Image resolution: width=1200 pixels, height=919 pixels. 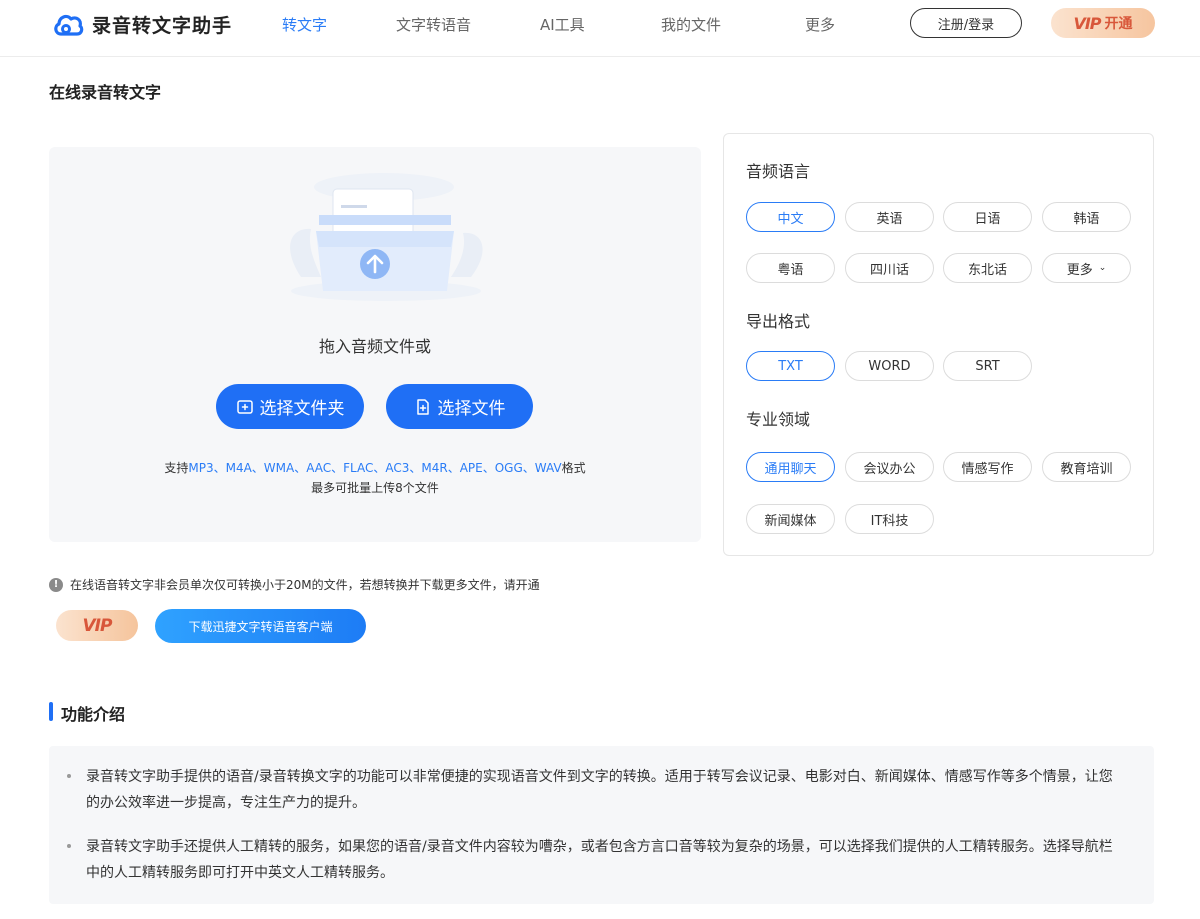 I want to click on page-title: 在线录音转文字, so click(x=105, y=92).